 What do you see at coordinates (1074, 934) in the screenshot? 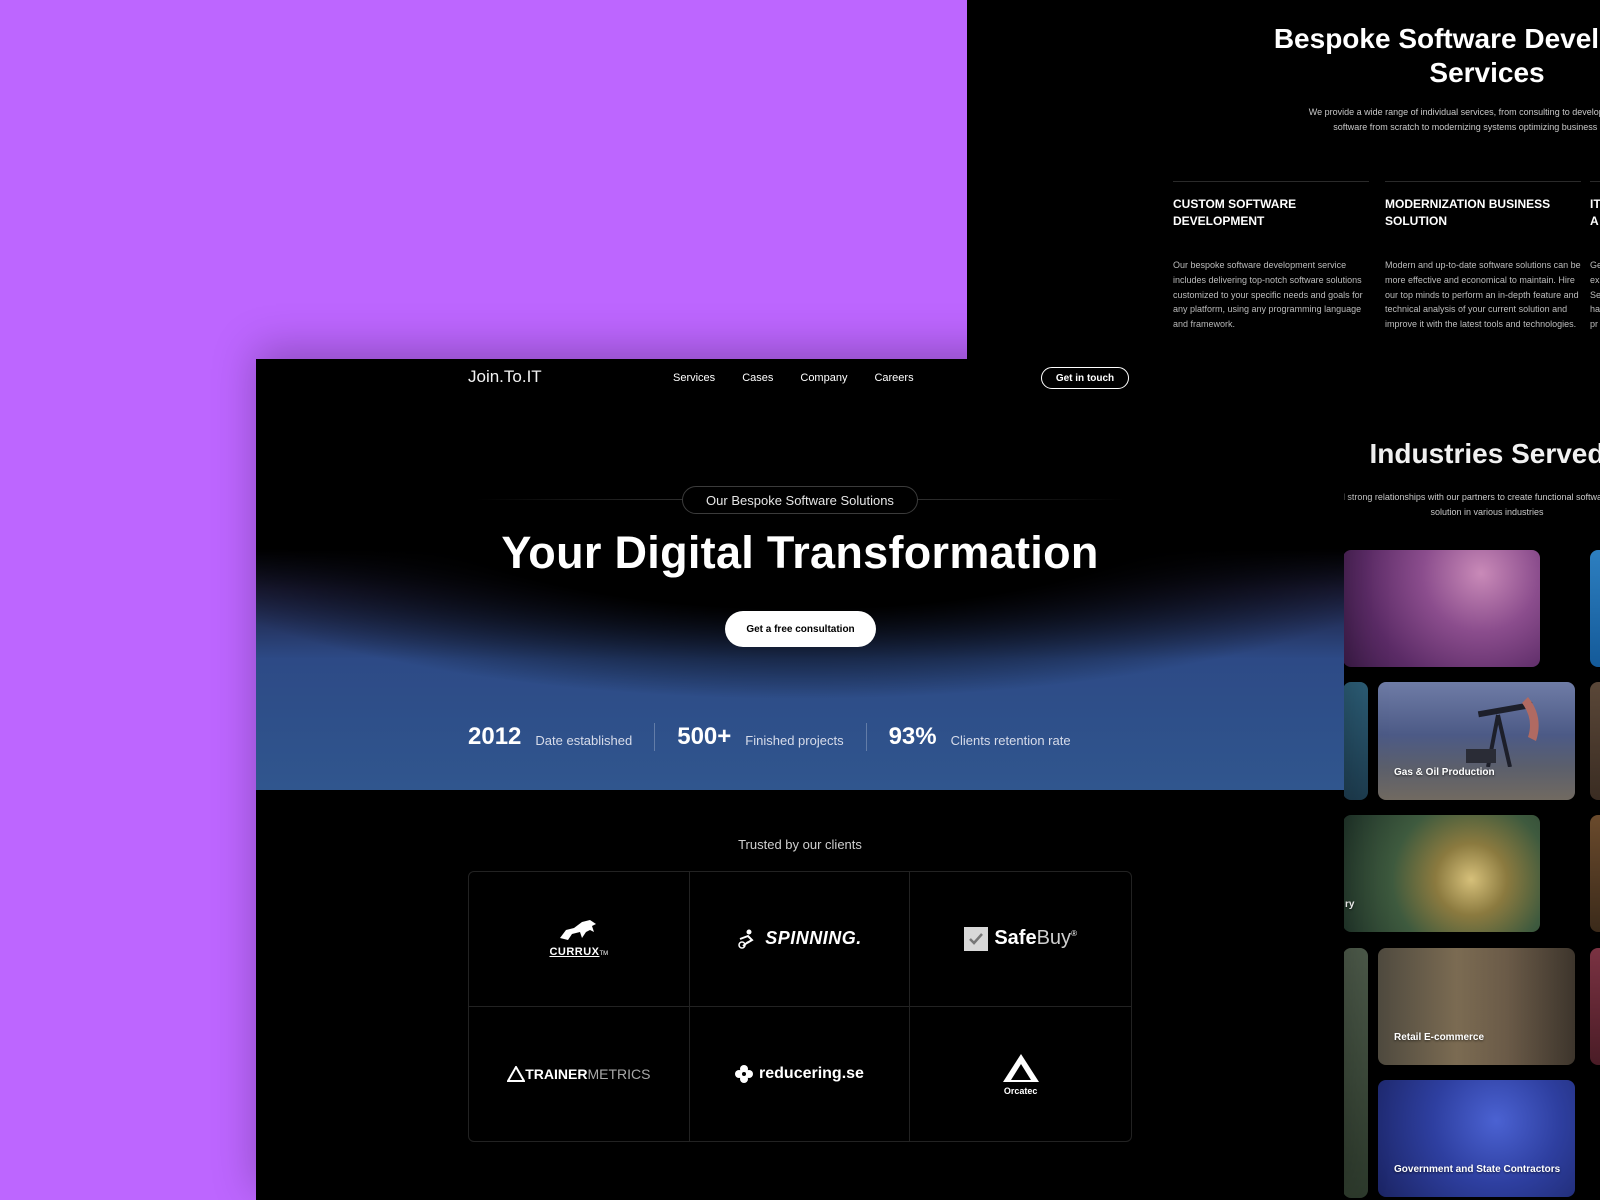
I see `registered-mark: ®` at bounding box center [1074, 934].